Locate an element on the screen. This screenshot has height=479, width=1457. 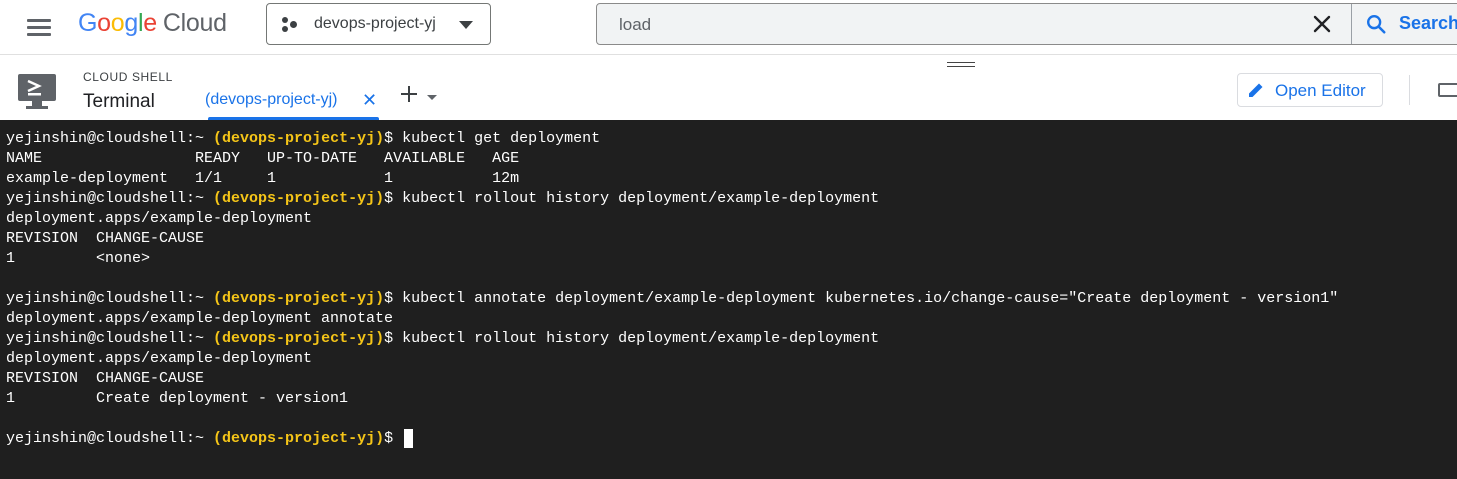
project-name: devops-project-yj is located at coordinates (375, 23).